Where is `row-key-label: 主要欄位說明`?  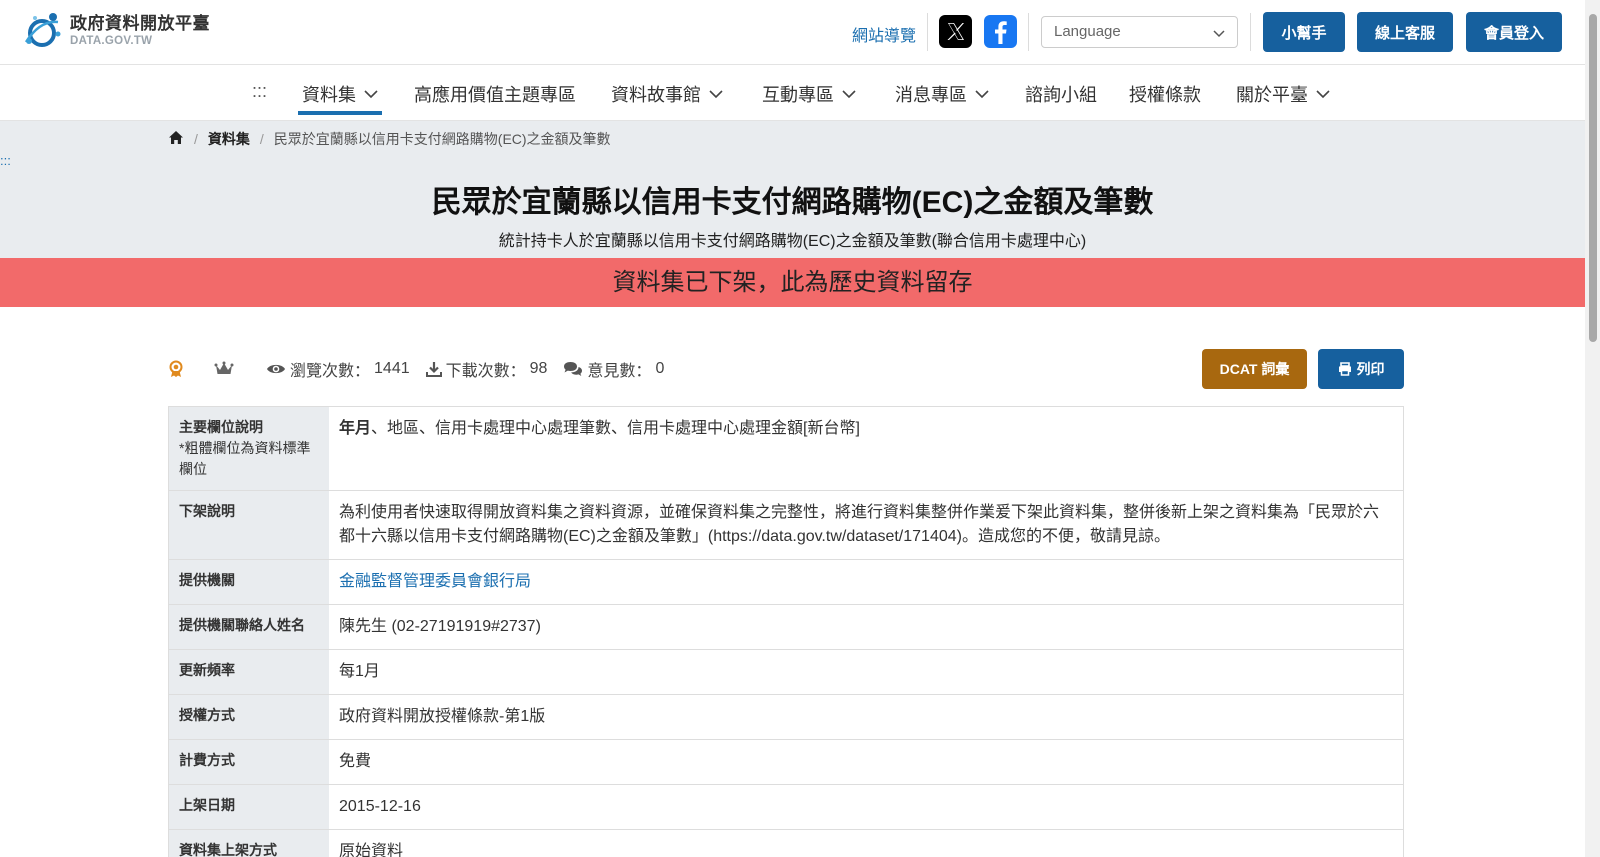
row-key-label: 主要欄位說明 is located at coordinates (221, 427).